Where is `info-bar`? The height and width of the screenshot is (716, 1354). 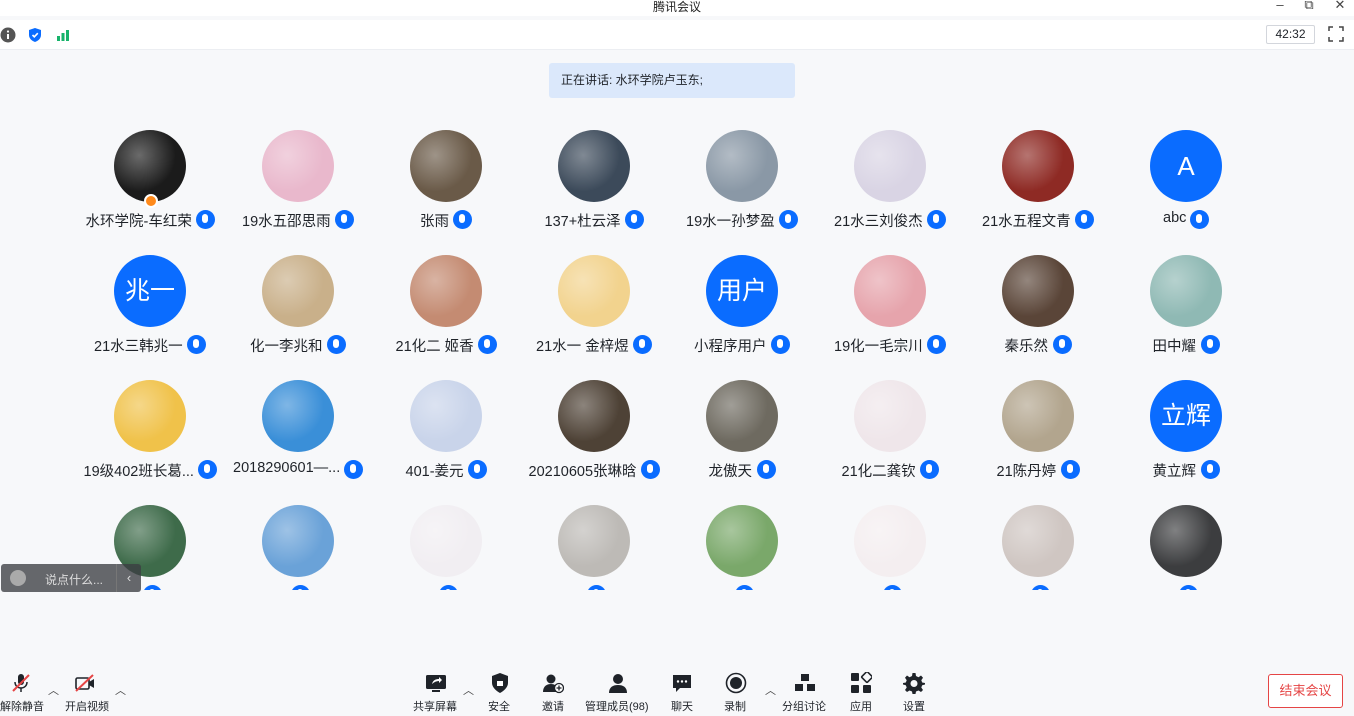 info-bar is located at coordinates (677, 35).